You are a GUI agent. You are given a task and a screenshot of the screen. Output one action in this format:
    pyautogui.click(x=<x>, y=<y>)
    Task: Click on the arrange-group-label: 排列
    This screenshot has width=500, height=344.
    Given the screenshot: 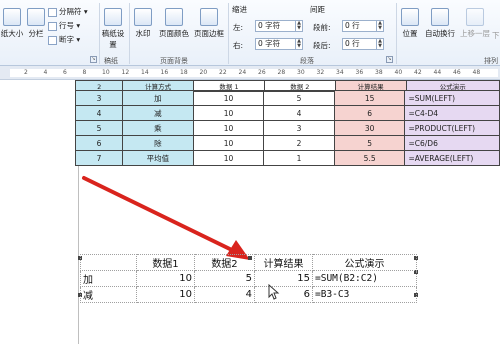 What is the action you would take?
    pyautogui.click(x=491, y=61)
    